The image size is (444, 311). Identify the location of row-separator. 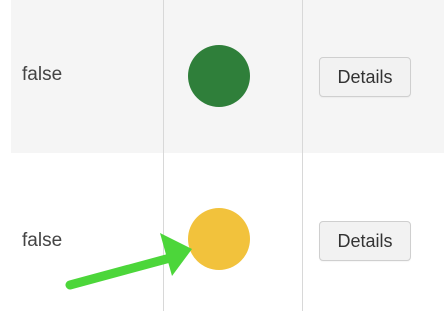
(227, 160).